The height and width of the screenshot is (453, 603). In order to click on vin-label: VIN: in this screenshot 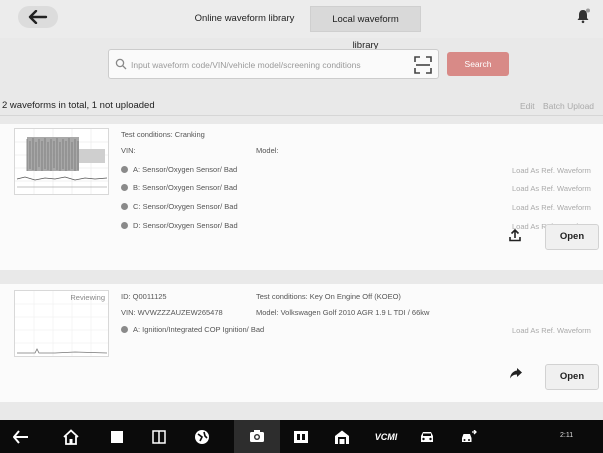, I will do `click(128, 150)`.